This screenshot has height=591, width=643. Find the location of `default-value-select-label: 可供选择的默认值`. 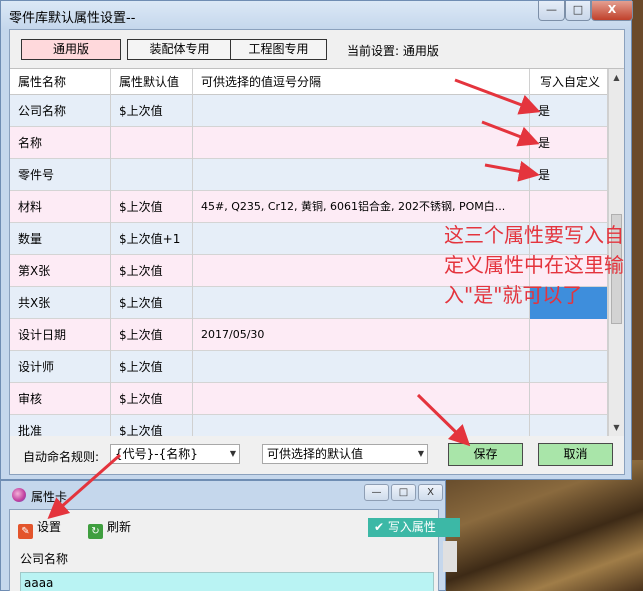

default-value-select-label: 可供选择的默认值 is located at coordinates (315, 454).